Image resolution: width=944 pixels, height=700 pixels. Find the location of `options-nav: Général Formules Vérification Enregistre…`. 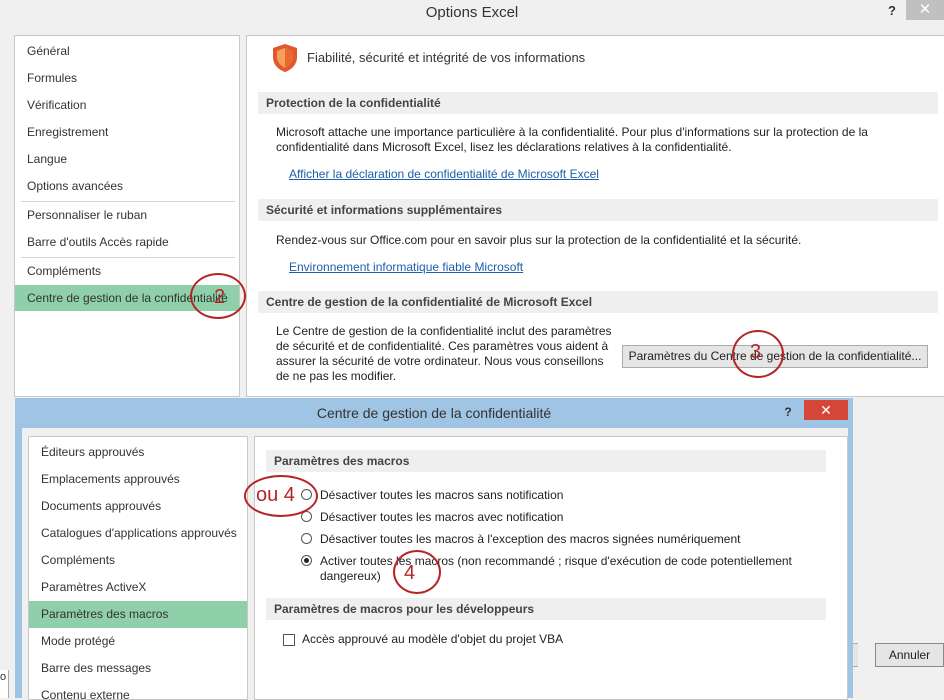

options-nav: Général Formules Vérification Enregistre… is located at coordinates (127, 216).